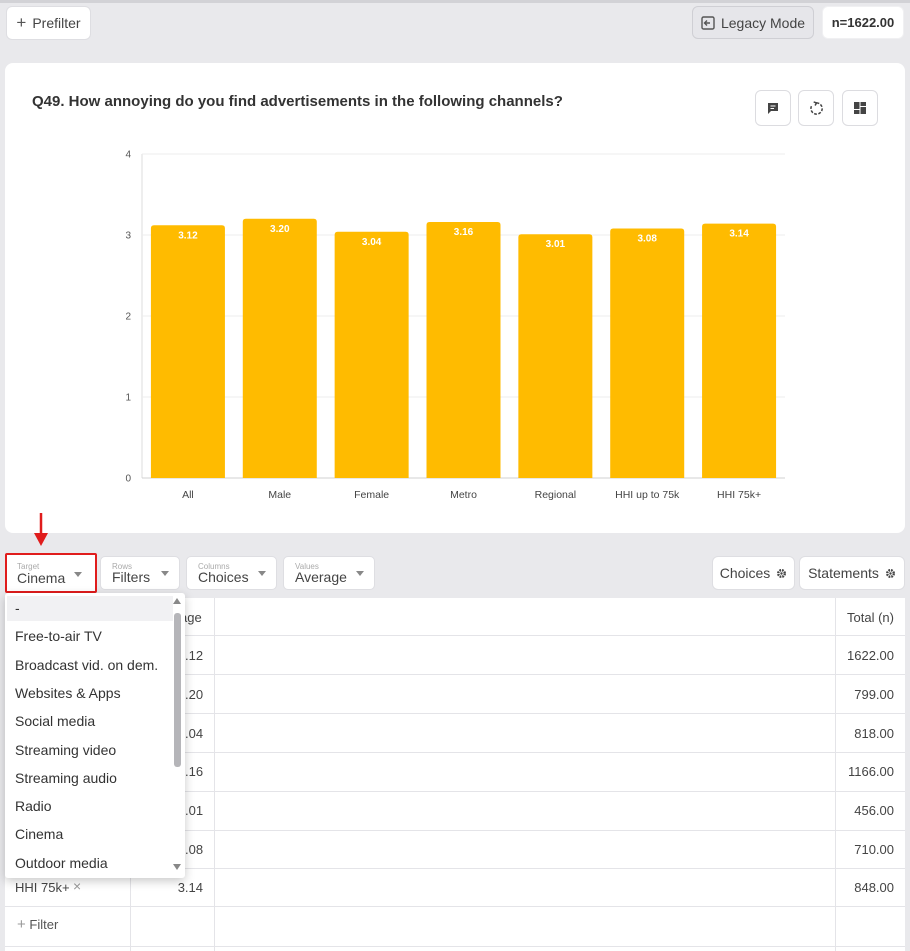  Describe the element at coordinates (371, 495) in the screenshot. I see `x-tick-label: Female` at that location.